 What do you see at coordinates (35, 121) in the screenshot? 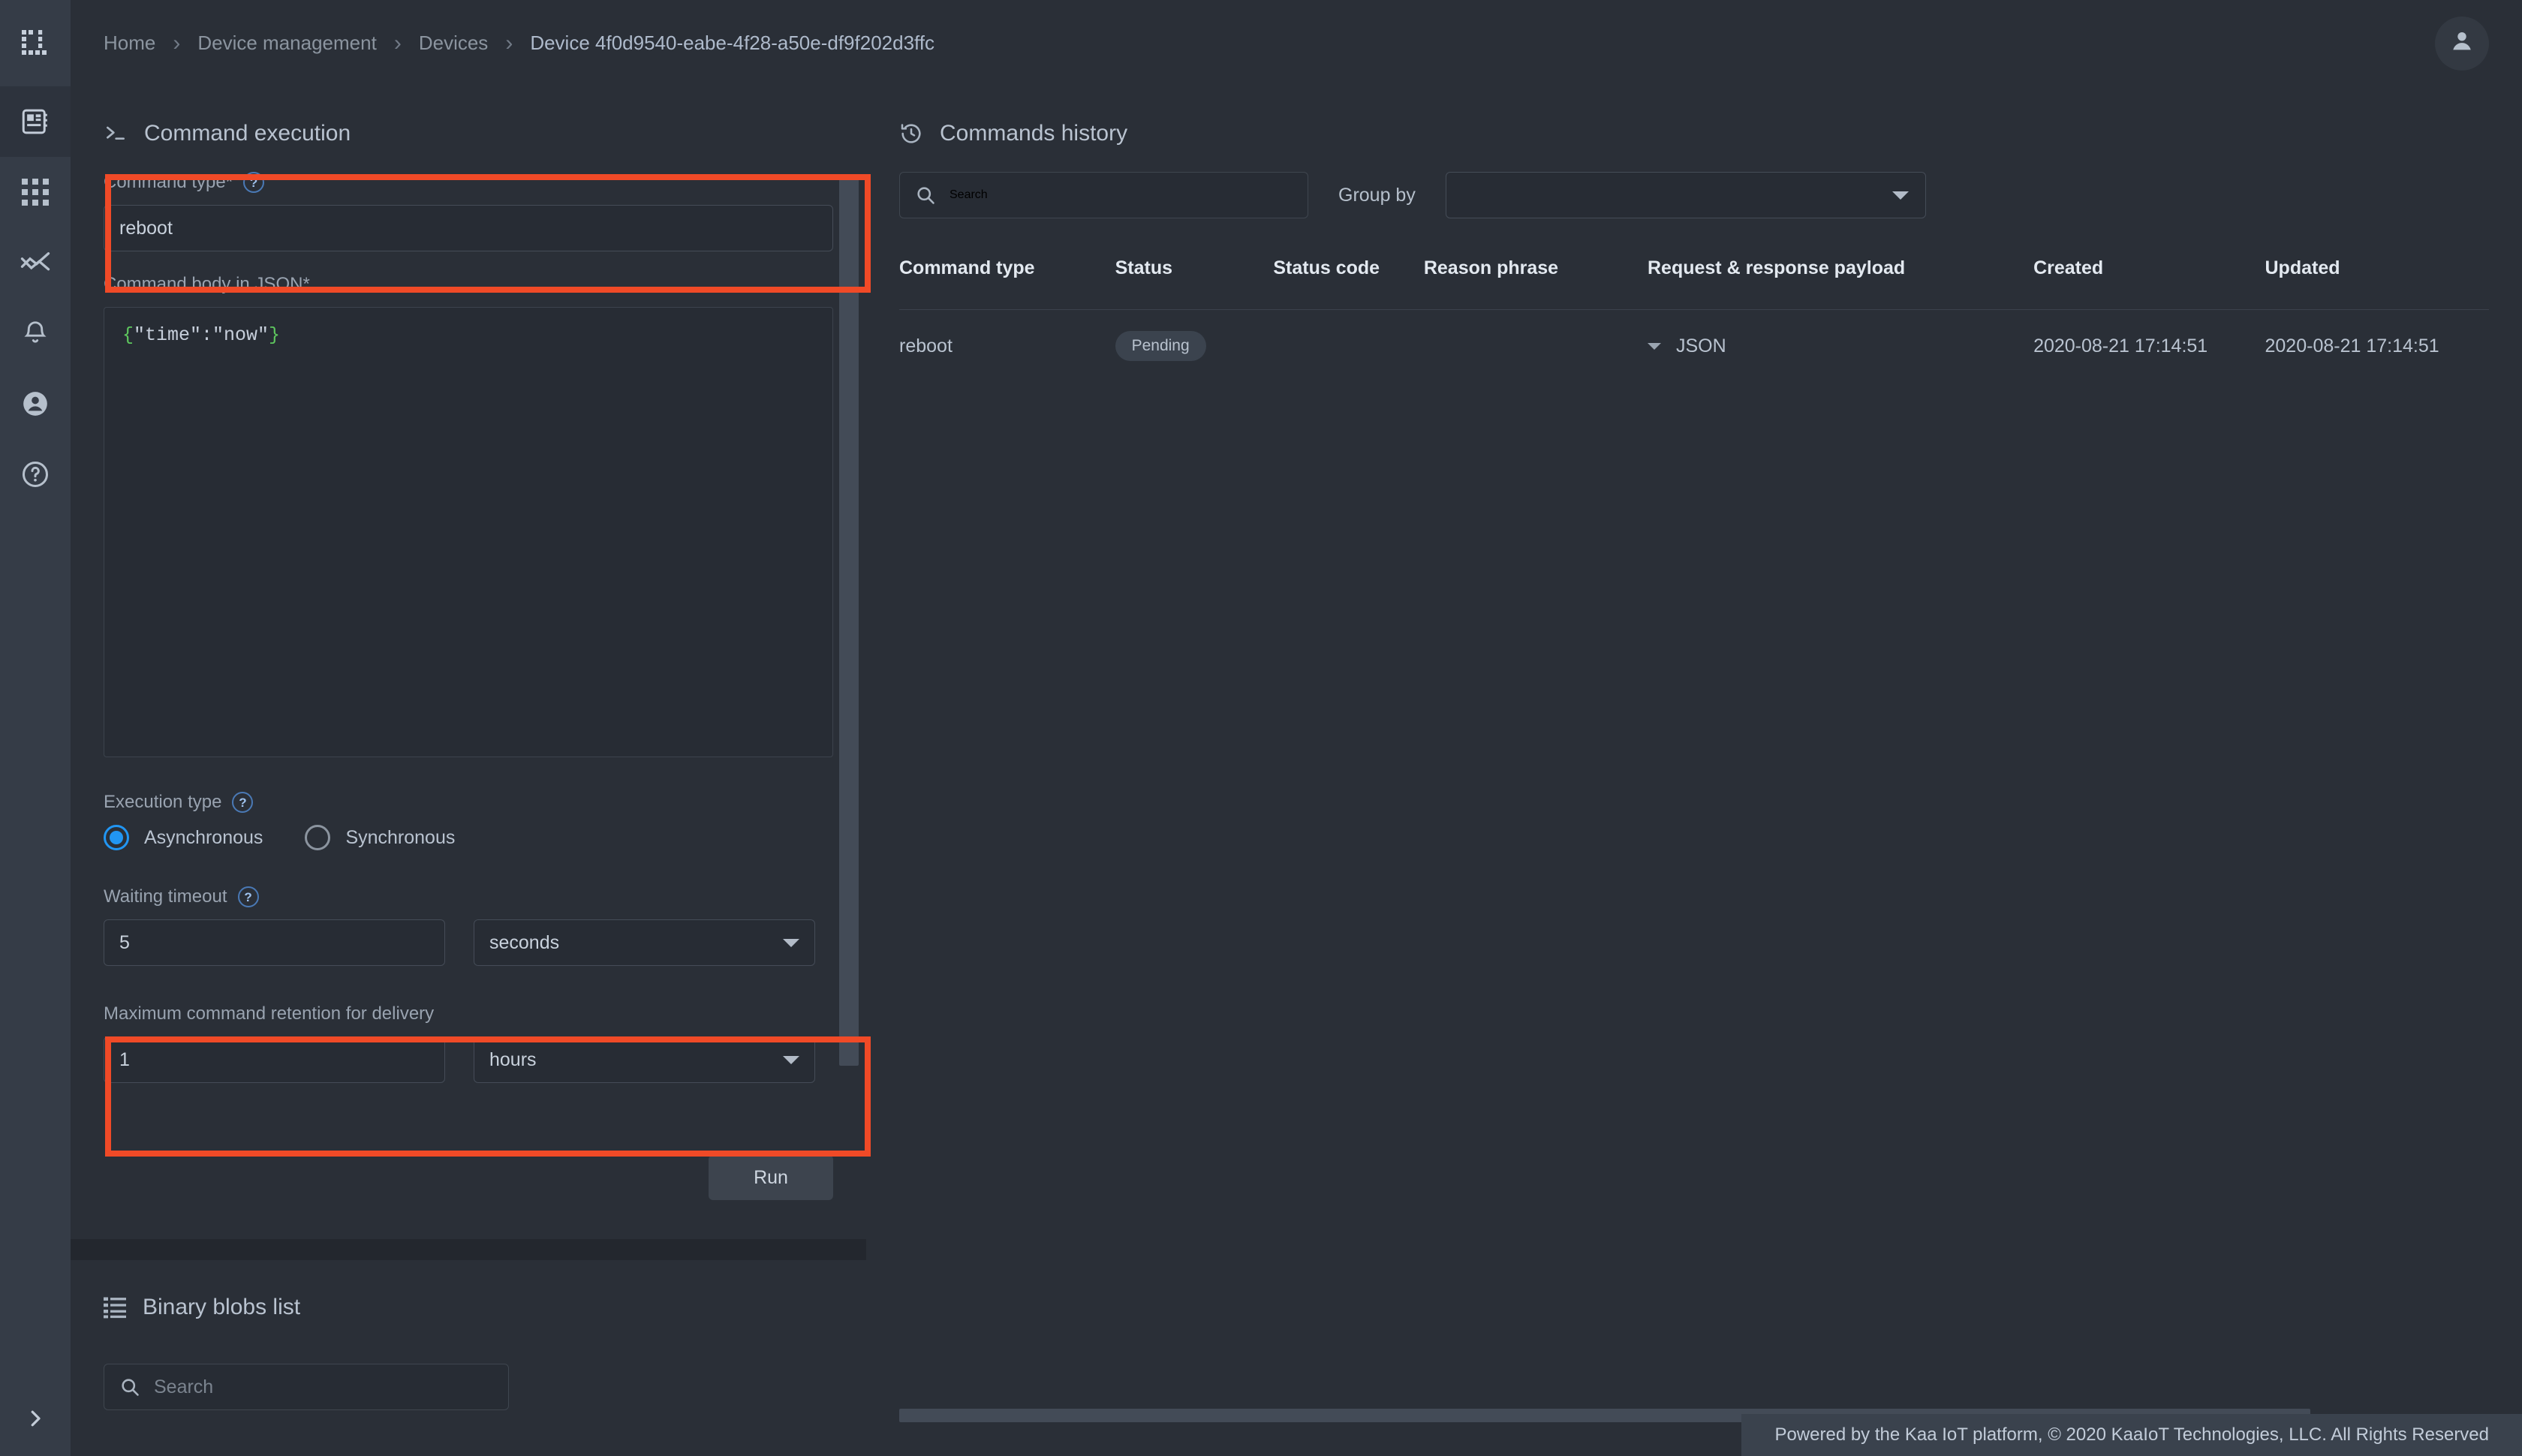
I see `sidebar-item-devices` at bounding box center [35, 121].